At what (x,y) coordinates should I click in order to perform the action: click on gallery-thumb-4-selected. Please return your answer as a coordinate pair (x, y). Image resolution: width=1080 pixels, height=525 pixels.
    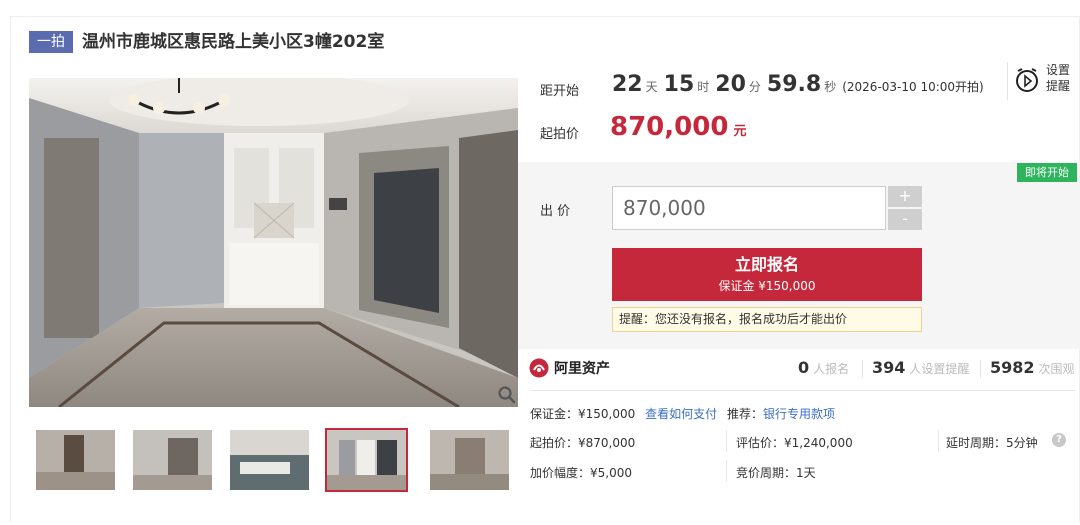
    Looking at the image, I should click on (366, 460).